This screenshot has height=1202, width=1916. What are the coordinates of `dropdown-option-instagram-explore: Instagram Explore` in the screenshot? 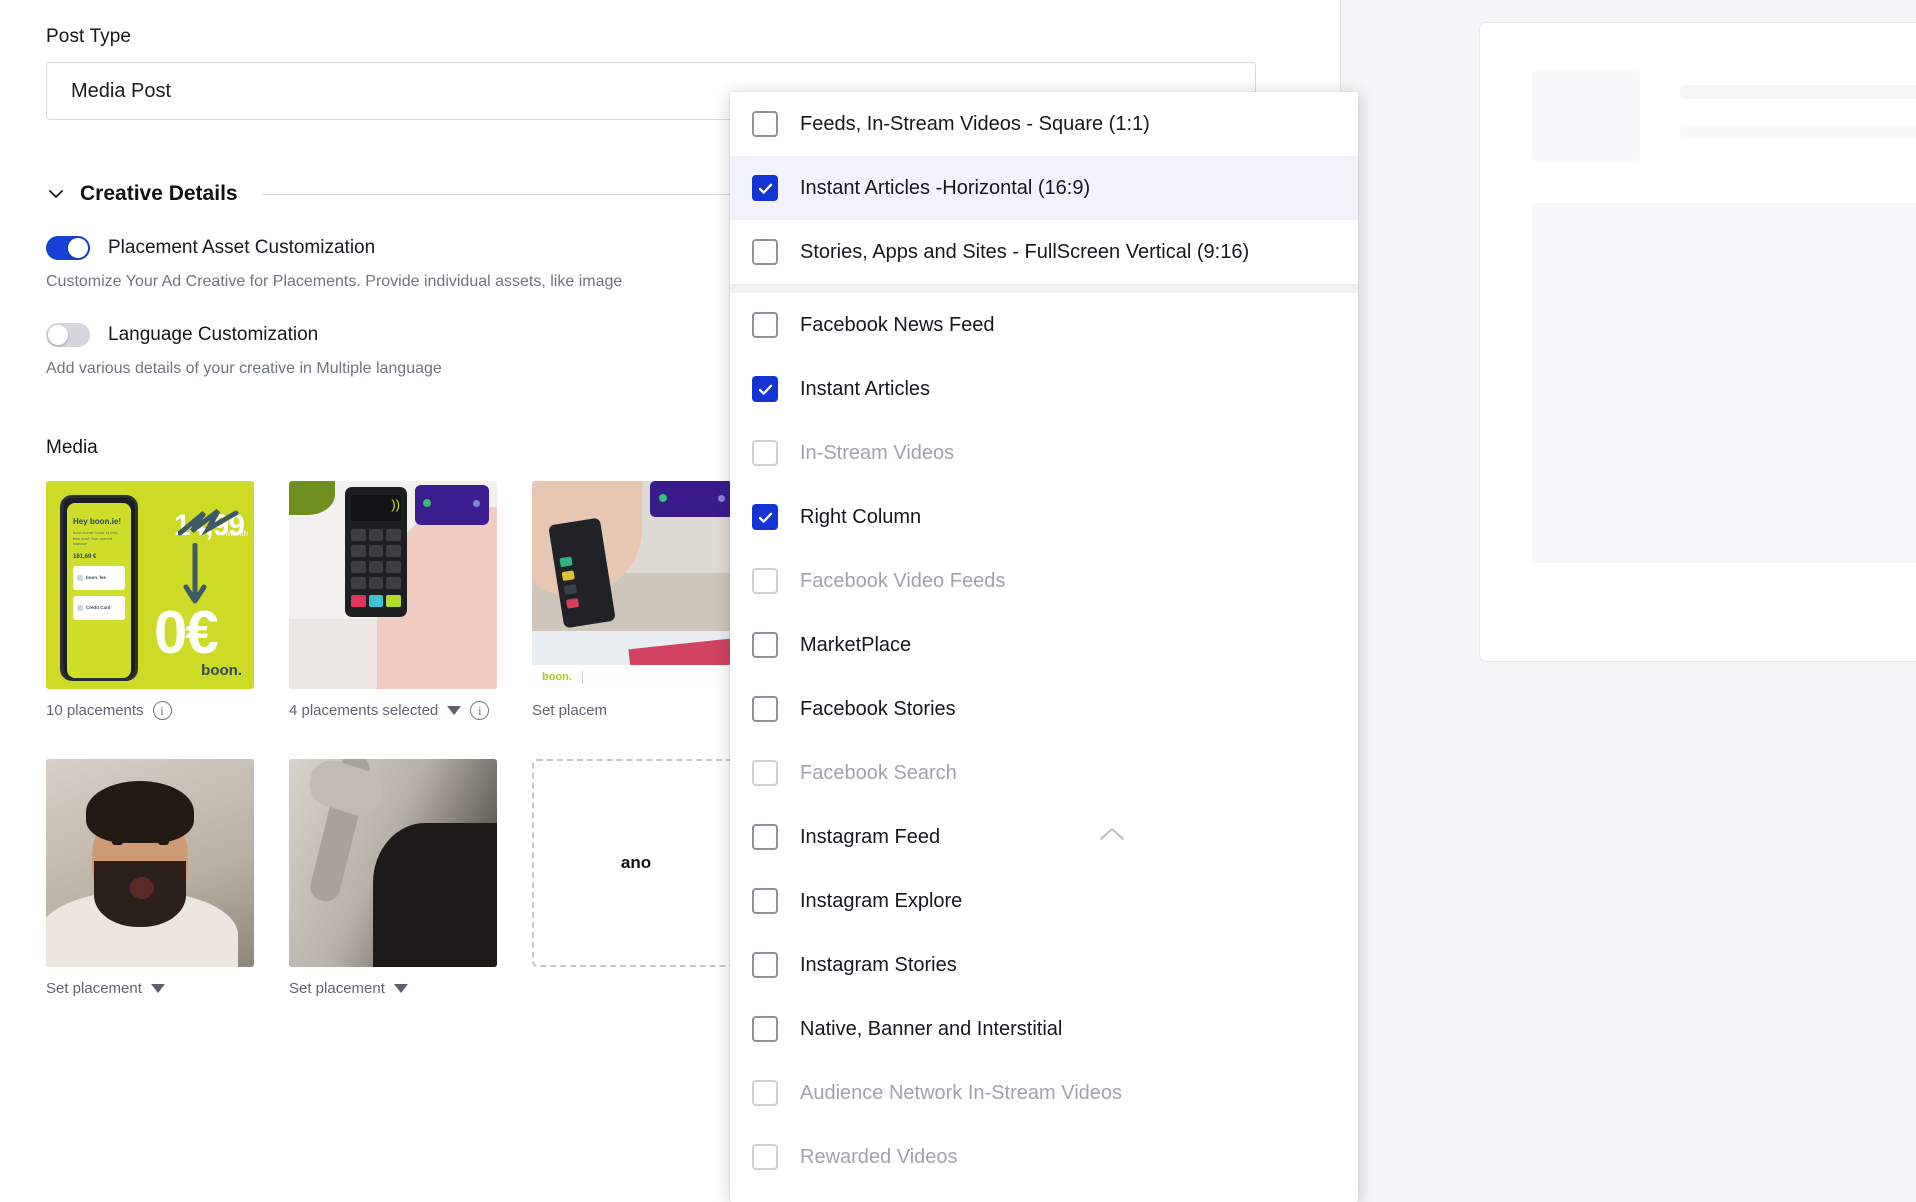 It's located at (1044, 901).